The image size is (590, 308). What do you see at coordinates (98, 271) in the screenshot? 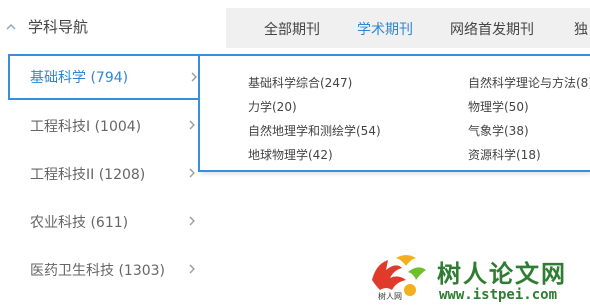
I see `nav-item-label: 医药卫生科技 (1303)` at bounding box center [98, 271].